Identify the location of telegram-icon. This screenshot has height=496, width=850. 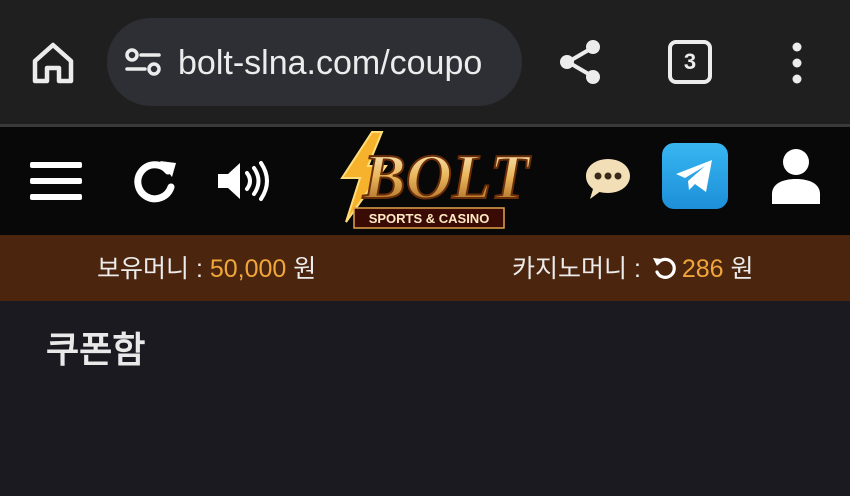
(694, 176).